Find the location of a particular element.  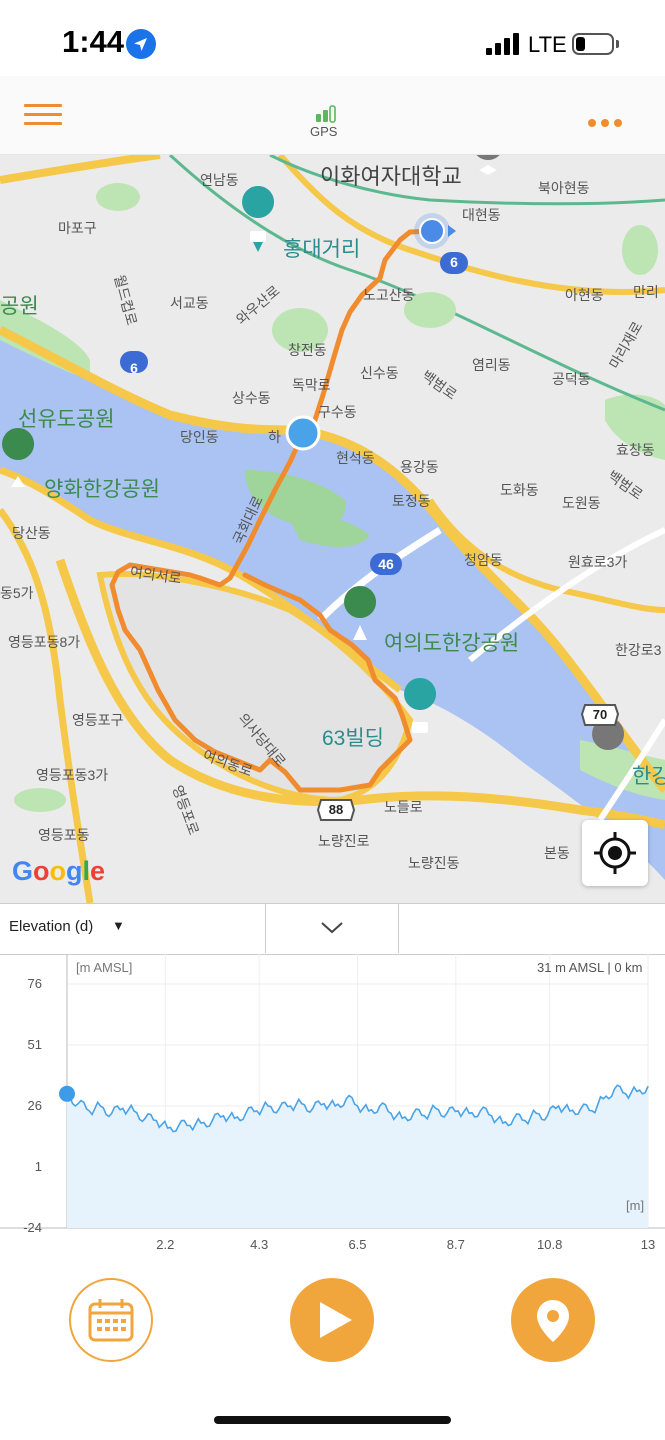

map-label: 영등포구 is located at coordinates (98, 720).